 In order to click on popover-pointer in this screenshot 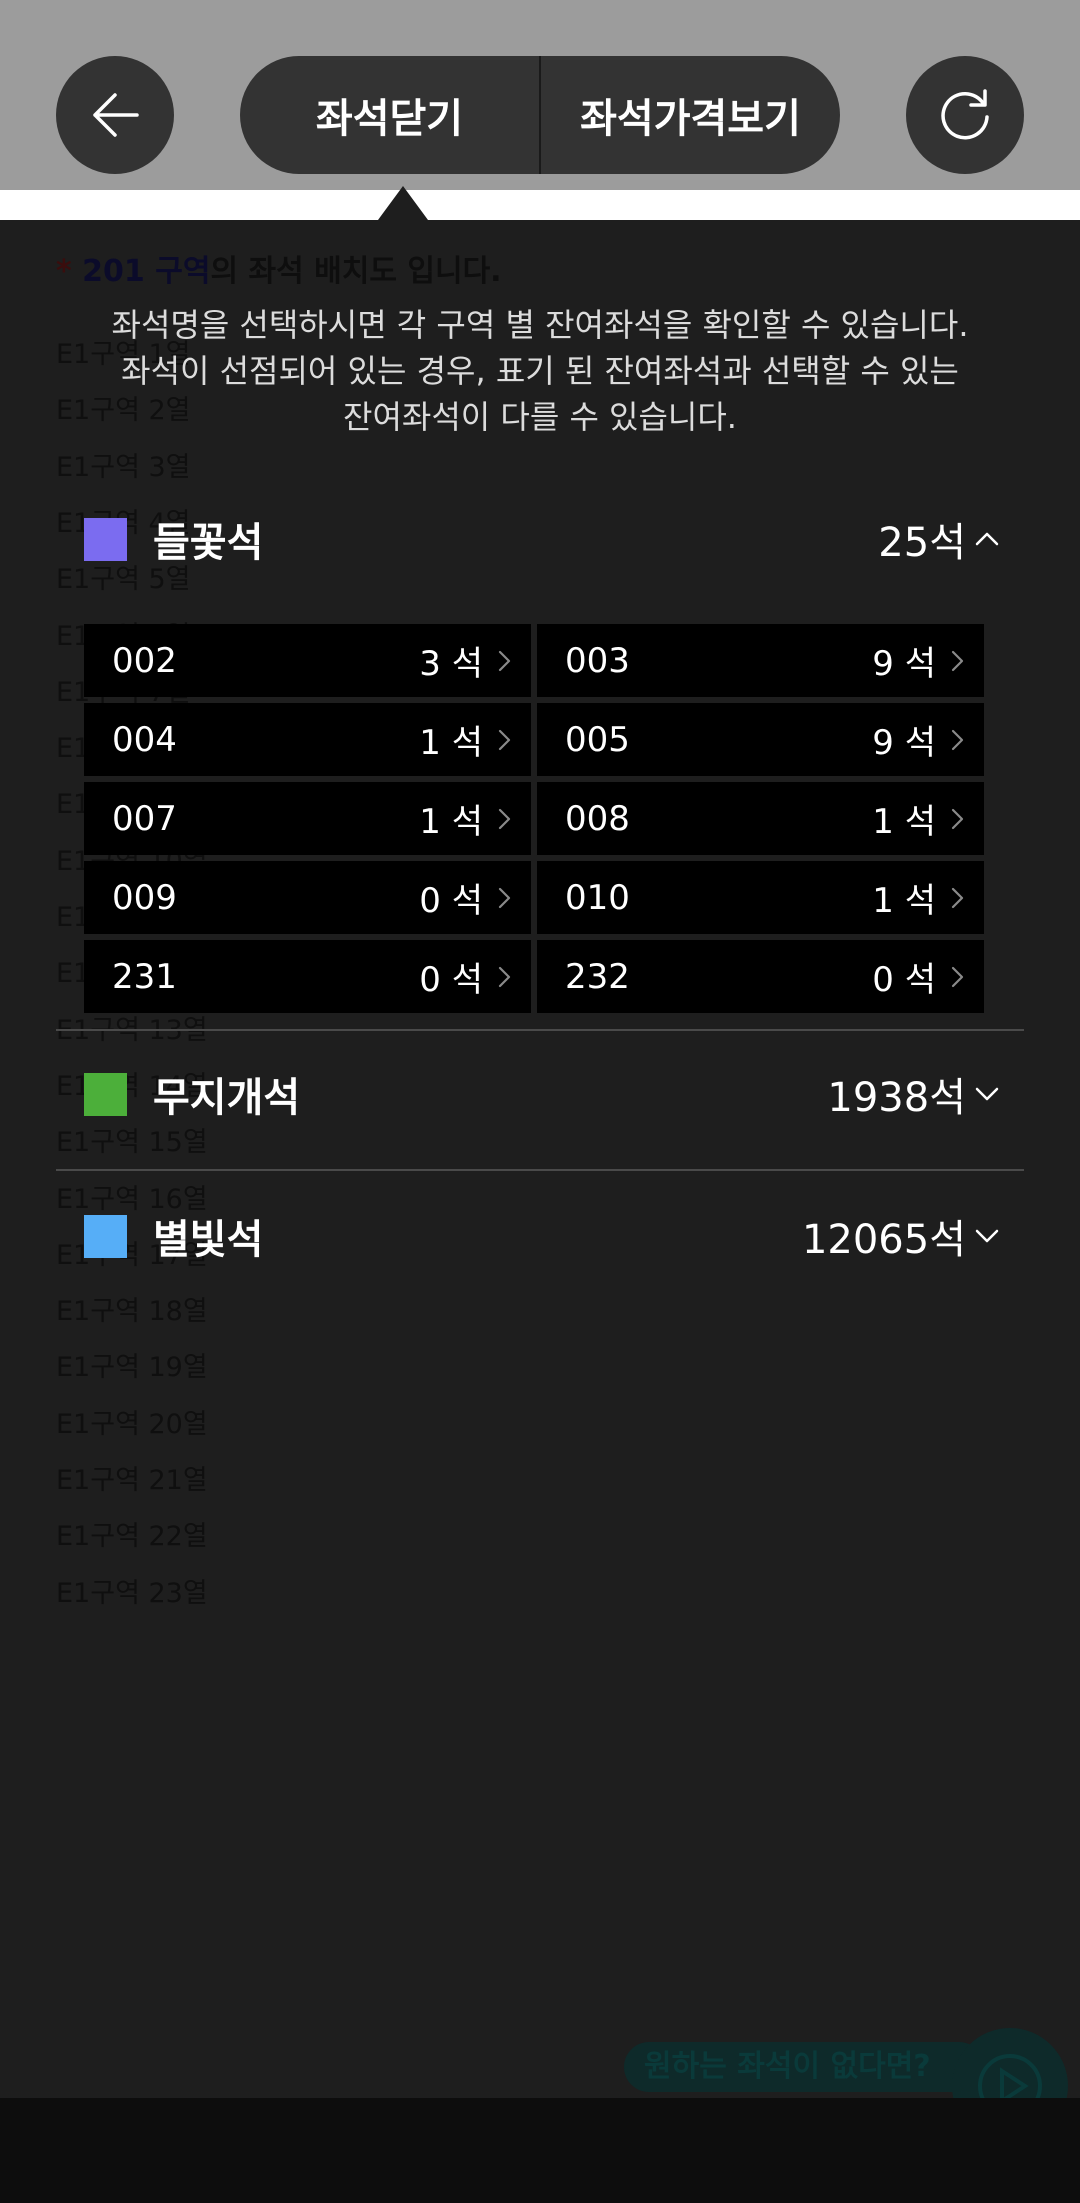, I will do `click(403, 203)`.